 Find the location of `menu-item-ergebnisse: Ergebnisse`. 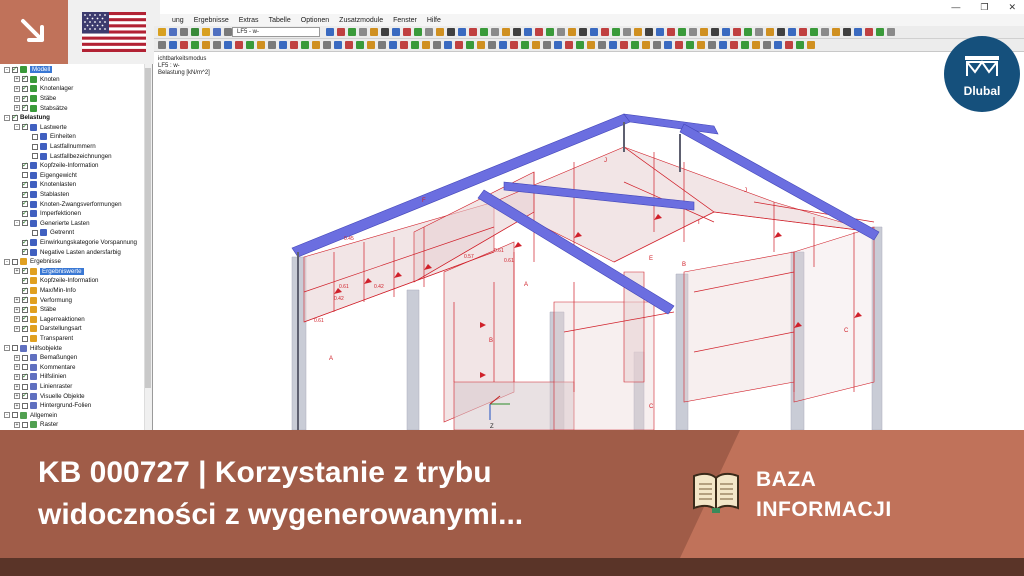

menu-item-ergebnisse: Ergebnisse is located at coordinates (211, 20).